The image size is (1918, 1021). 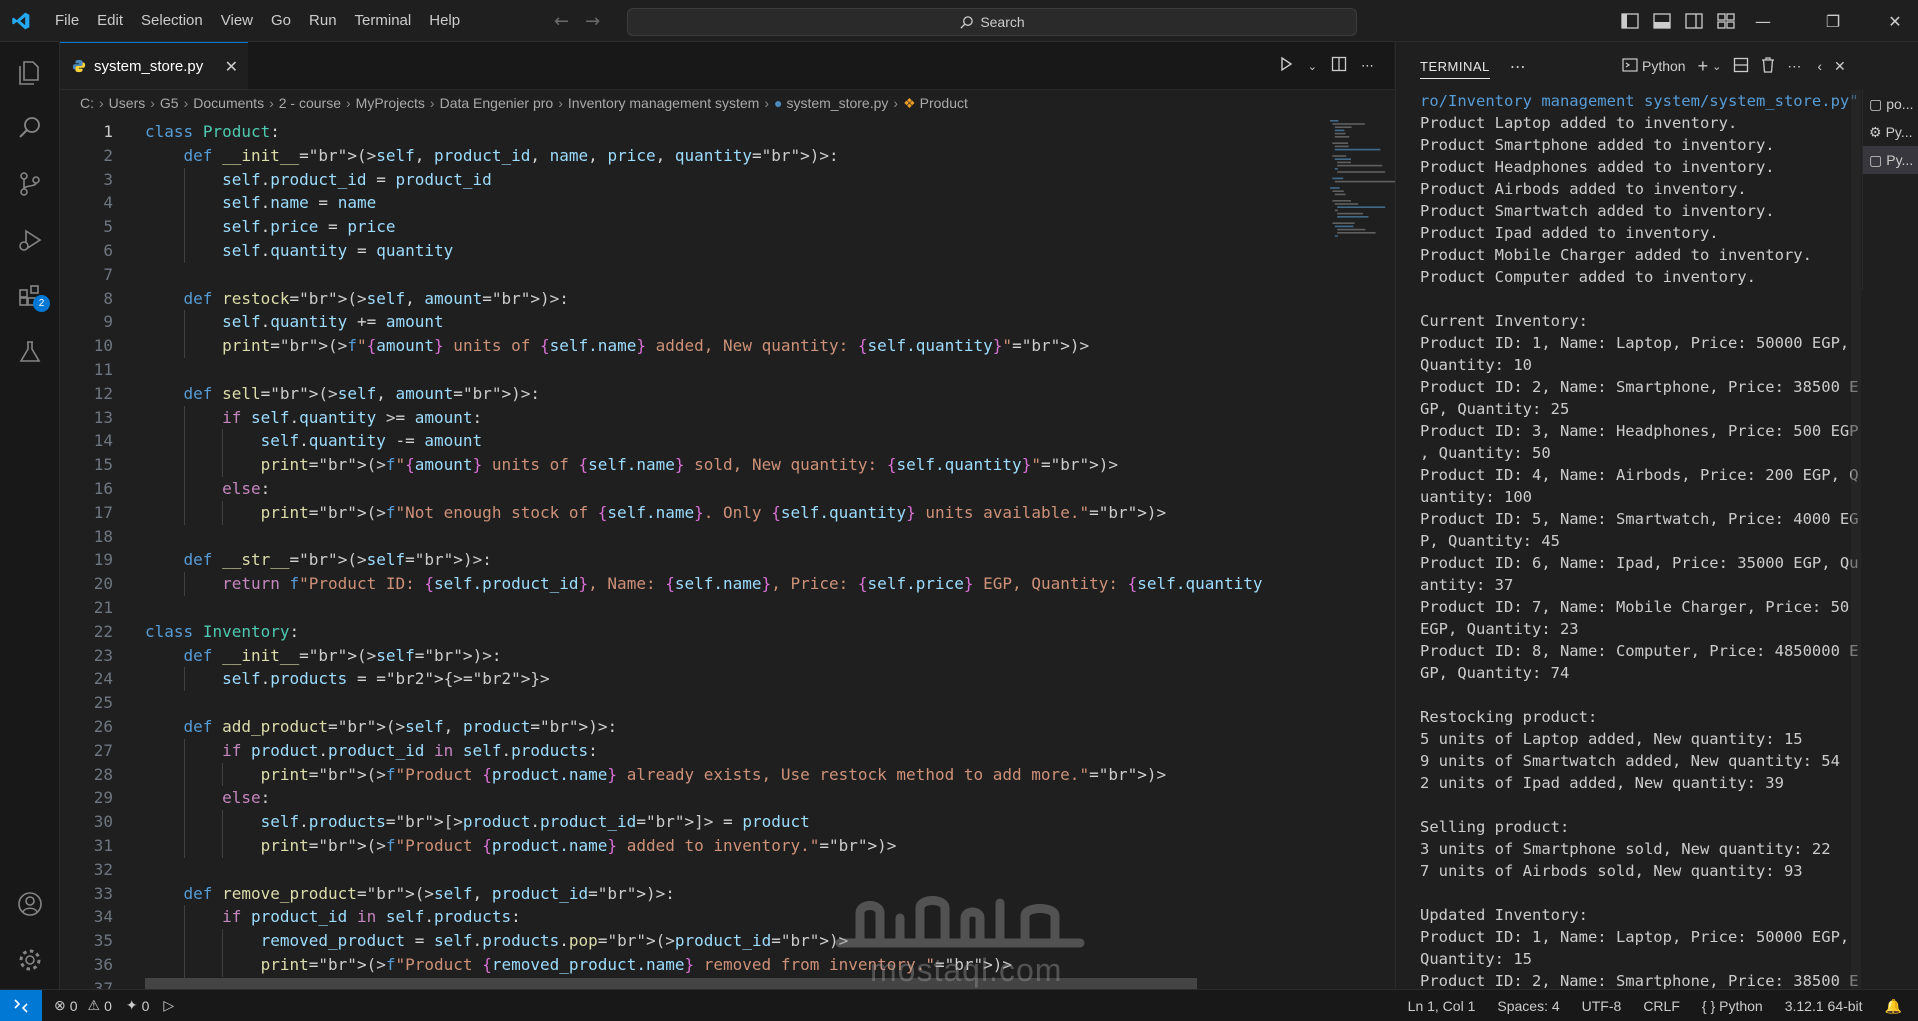 I want to click on notifications-bell-icon: 🔔, so click(x=1893, y=1006).